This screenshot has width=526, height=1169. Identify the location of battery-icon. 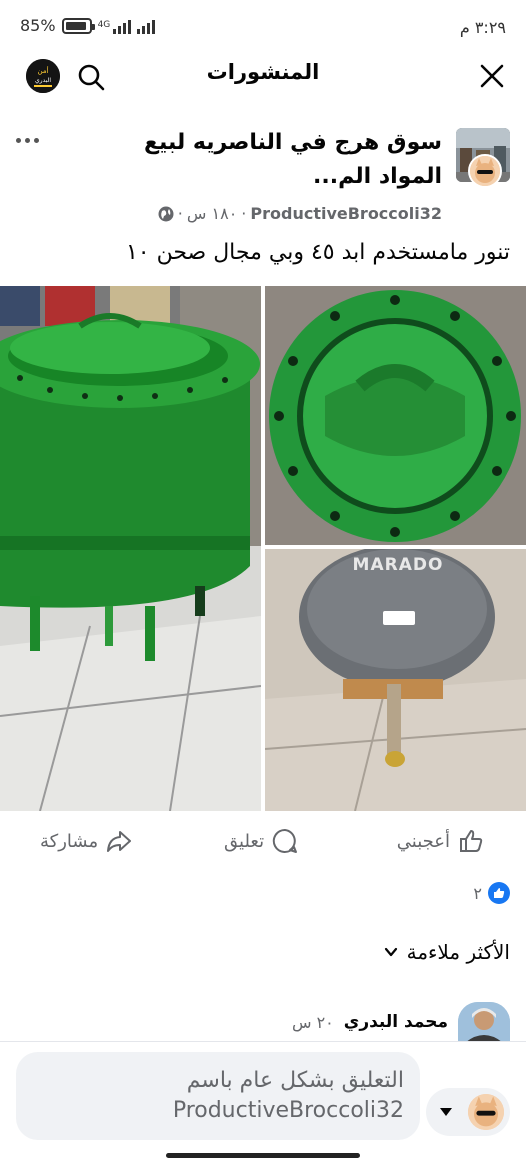
(78, 25).